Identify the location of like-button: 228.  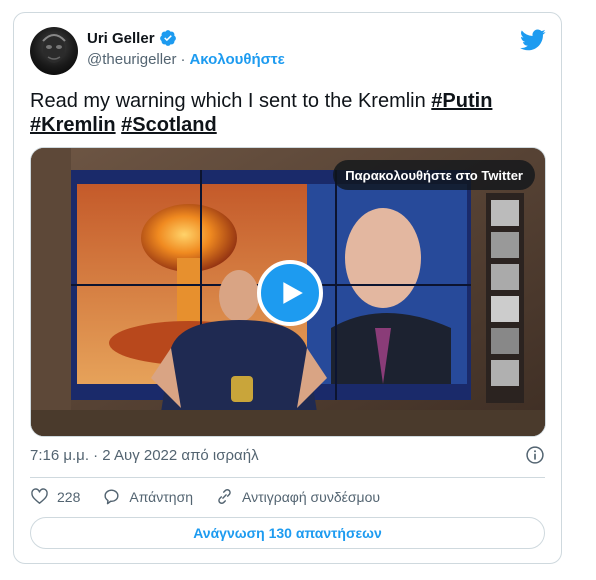
(55, 496).